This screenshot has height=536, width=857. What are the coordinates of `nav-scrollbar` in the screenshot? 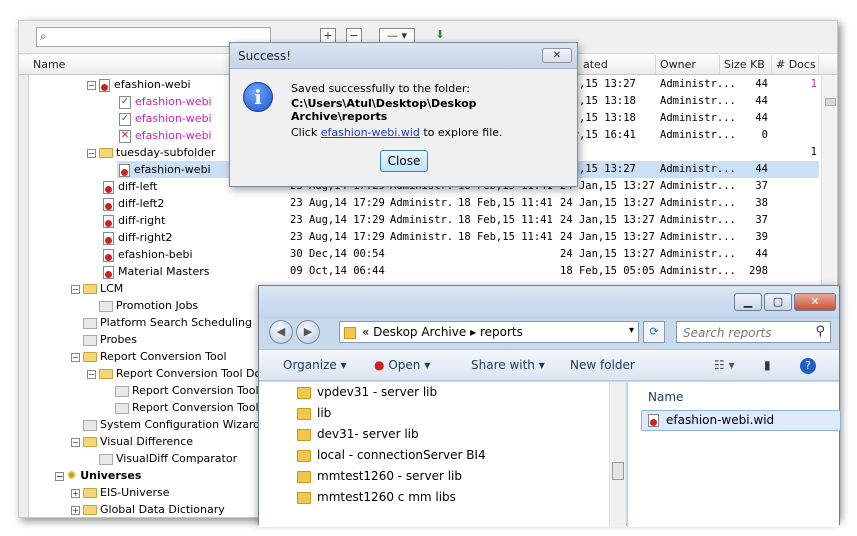 It's located at (617, 454).